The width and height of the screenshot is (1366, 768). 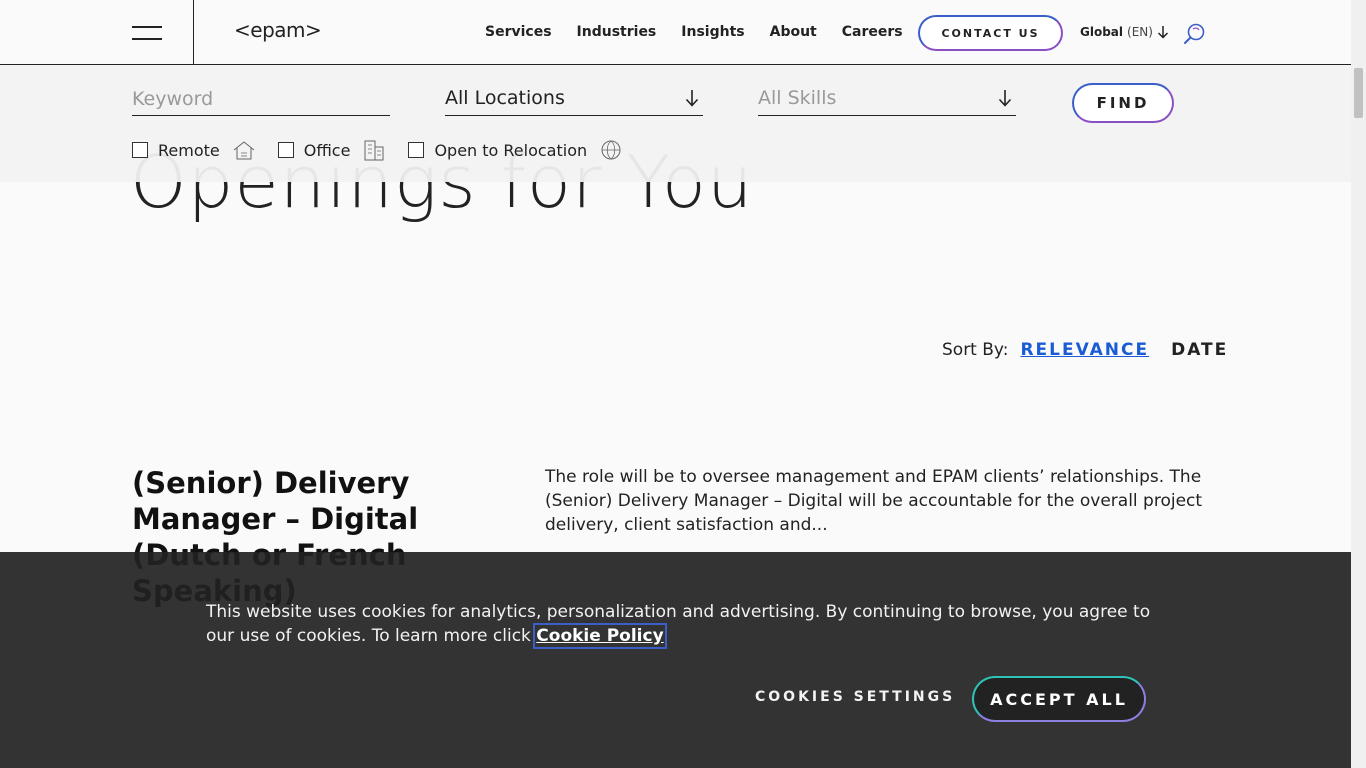 What do you see at coordinates (793, 32) in the screenshot?
I see `nav-about: About` at bounding box center [793, 32].